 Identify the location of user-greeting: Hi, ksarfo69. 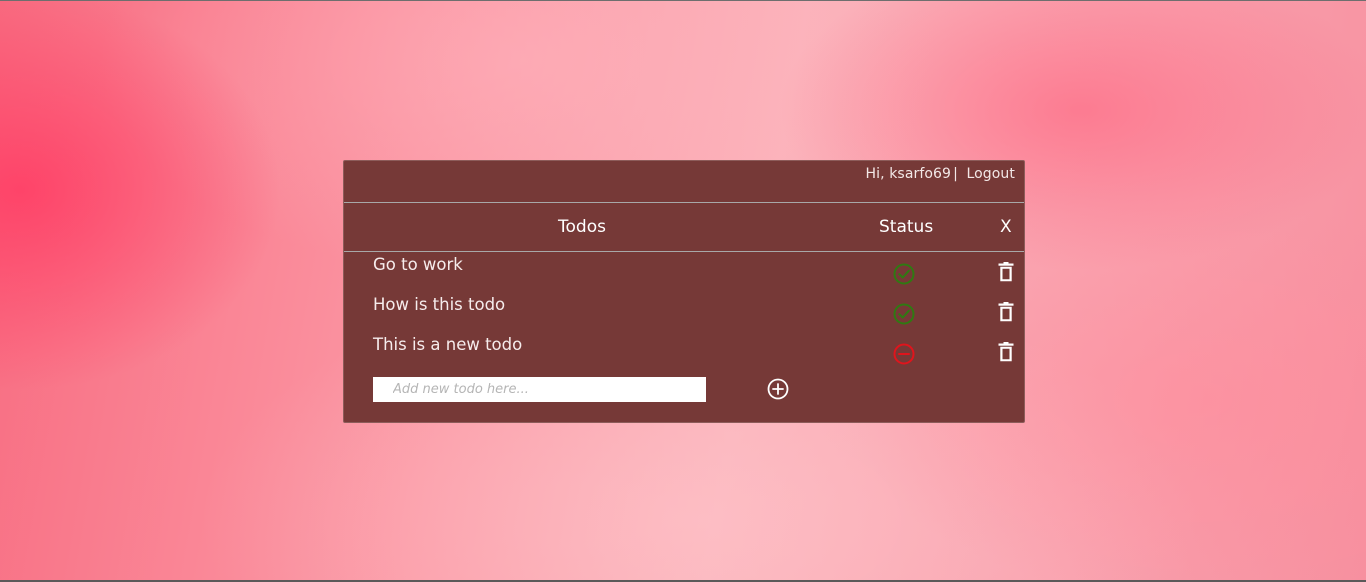
(908, 174).